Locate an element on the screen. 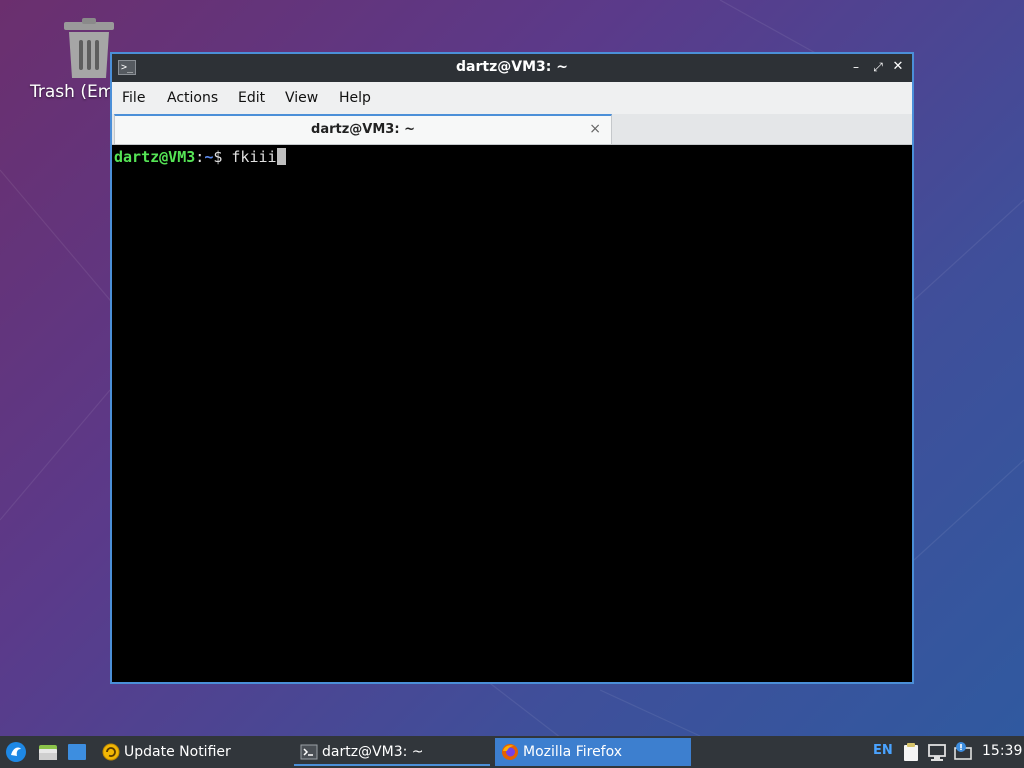  menu-file: File is located at coordinates (133, 98).